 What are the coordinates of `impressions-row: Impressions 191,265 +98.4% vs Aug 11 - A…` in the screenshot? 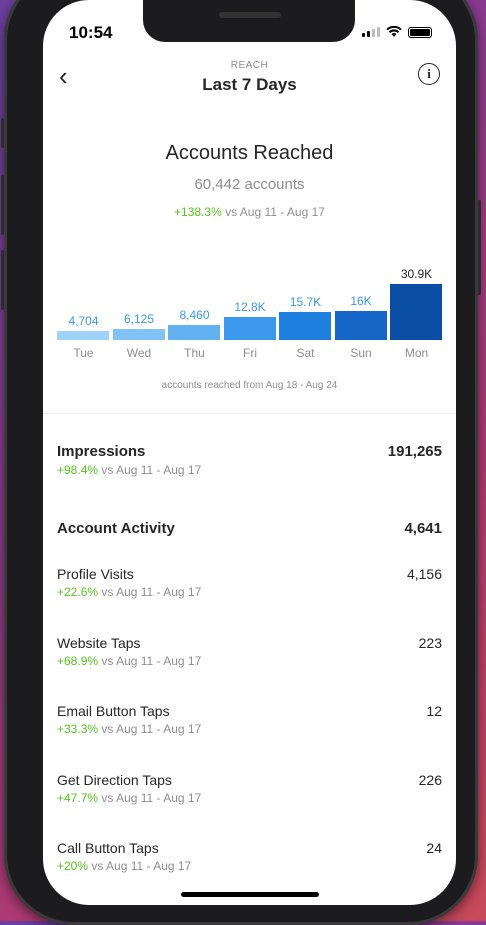 It's located at (249, 460).